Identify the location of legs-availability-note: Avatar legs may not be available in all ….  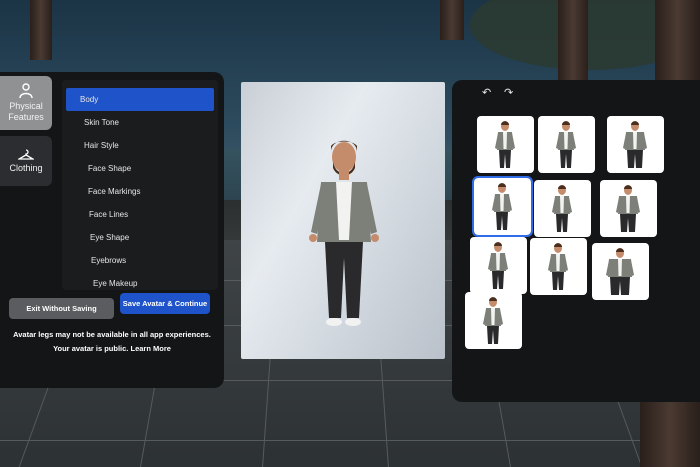
(112, 334).